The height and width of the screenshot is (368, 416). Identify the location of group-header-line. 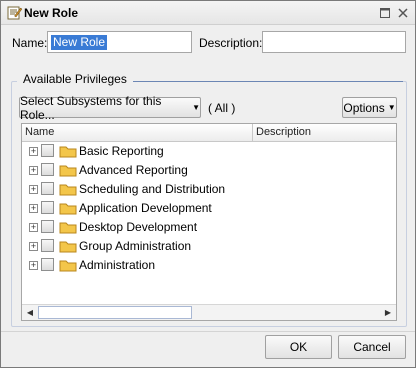
(257, 81).